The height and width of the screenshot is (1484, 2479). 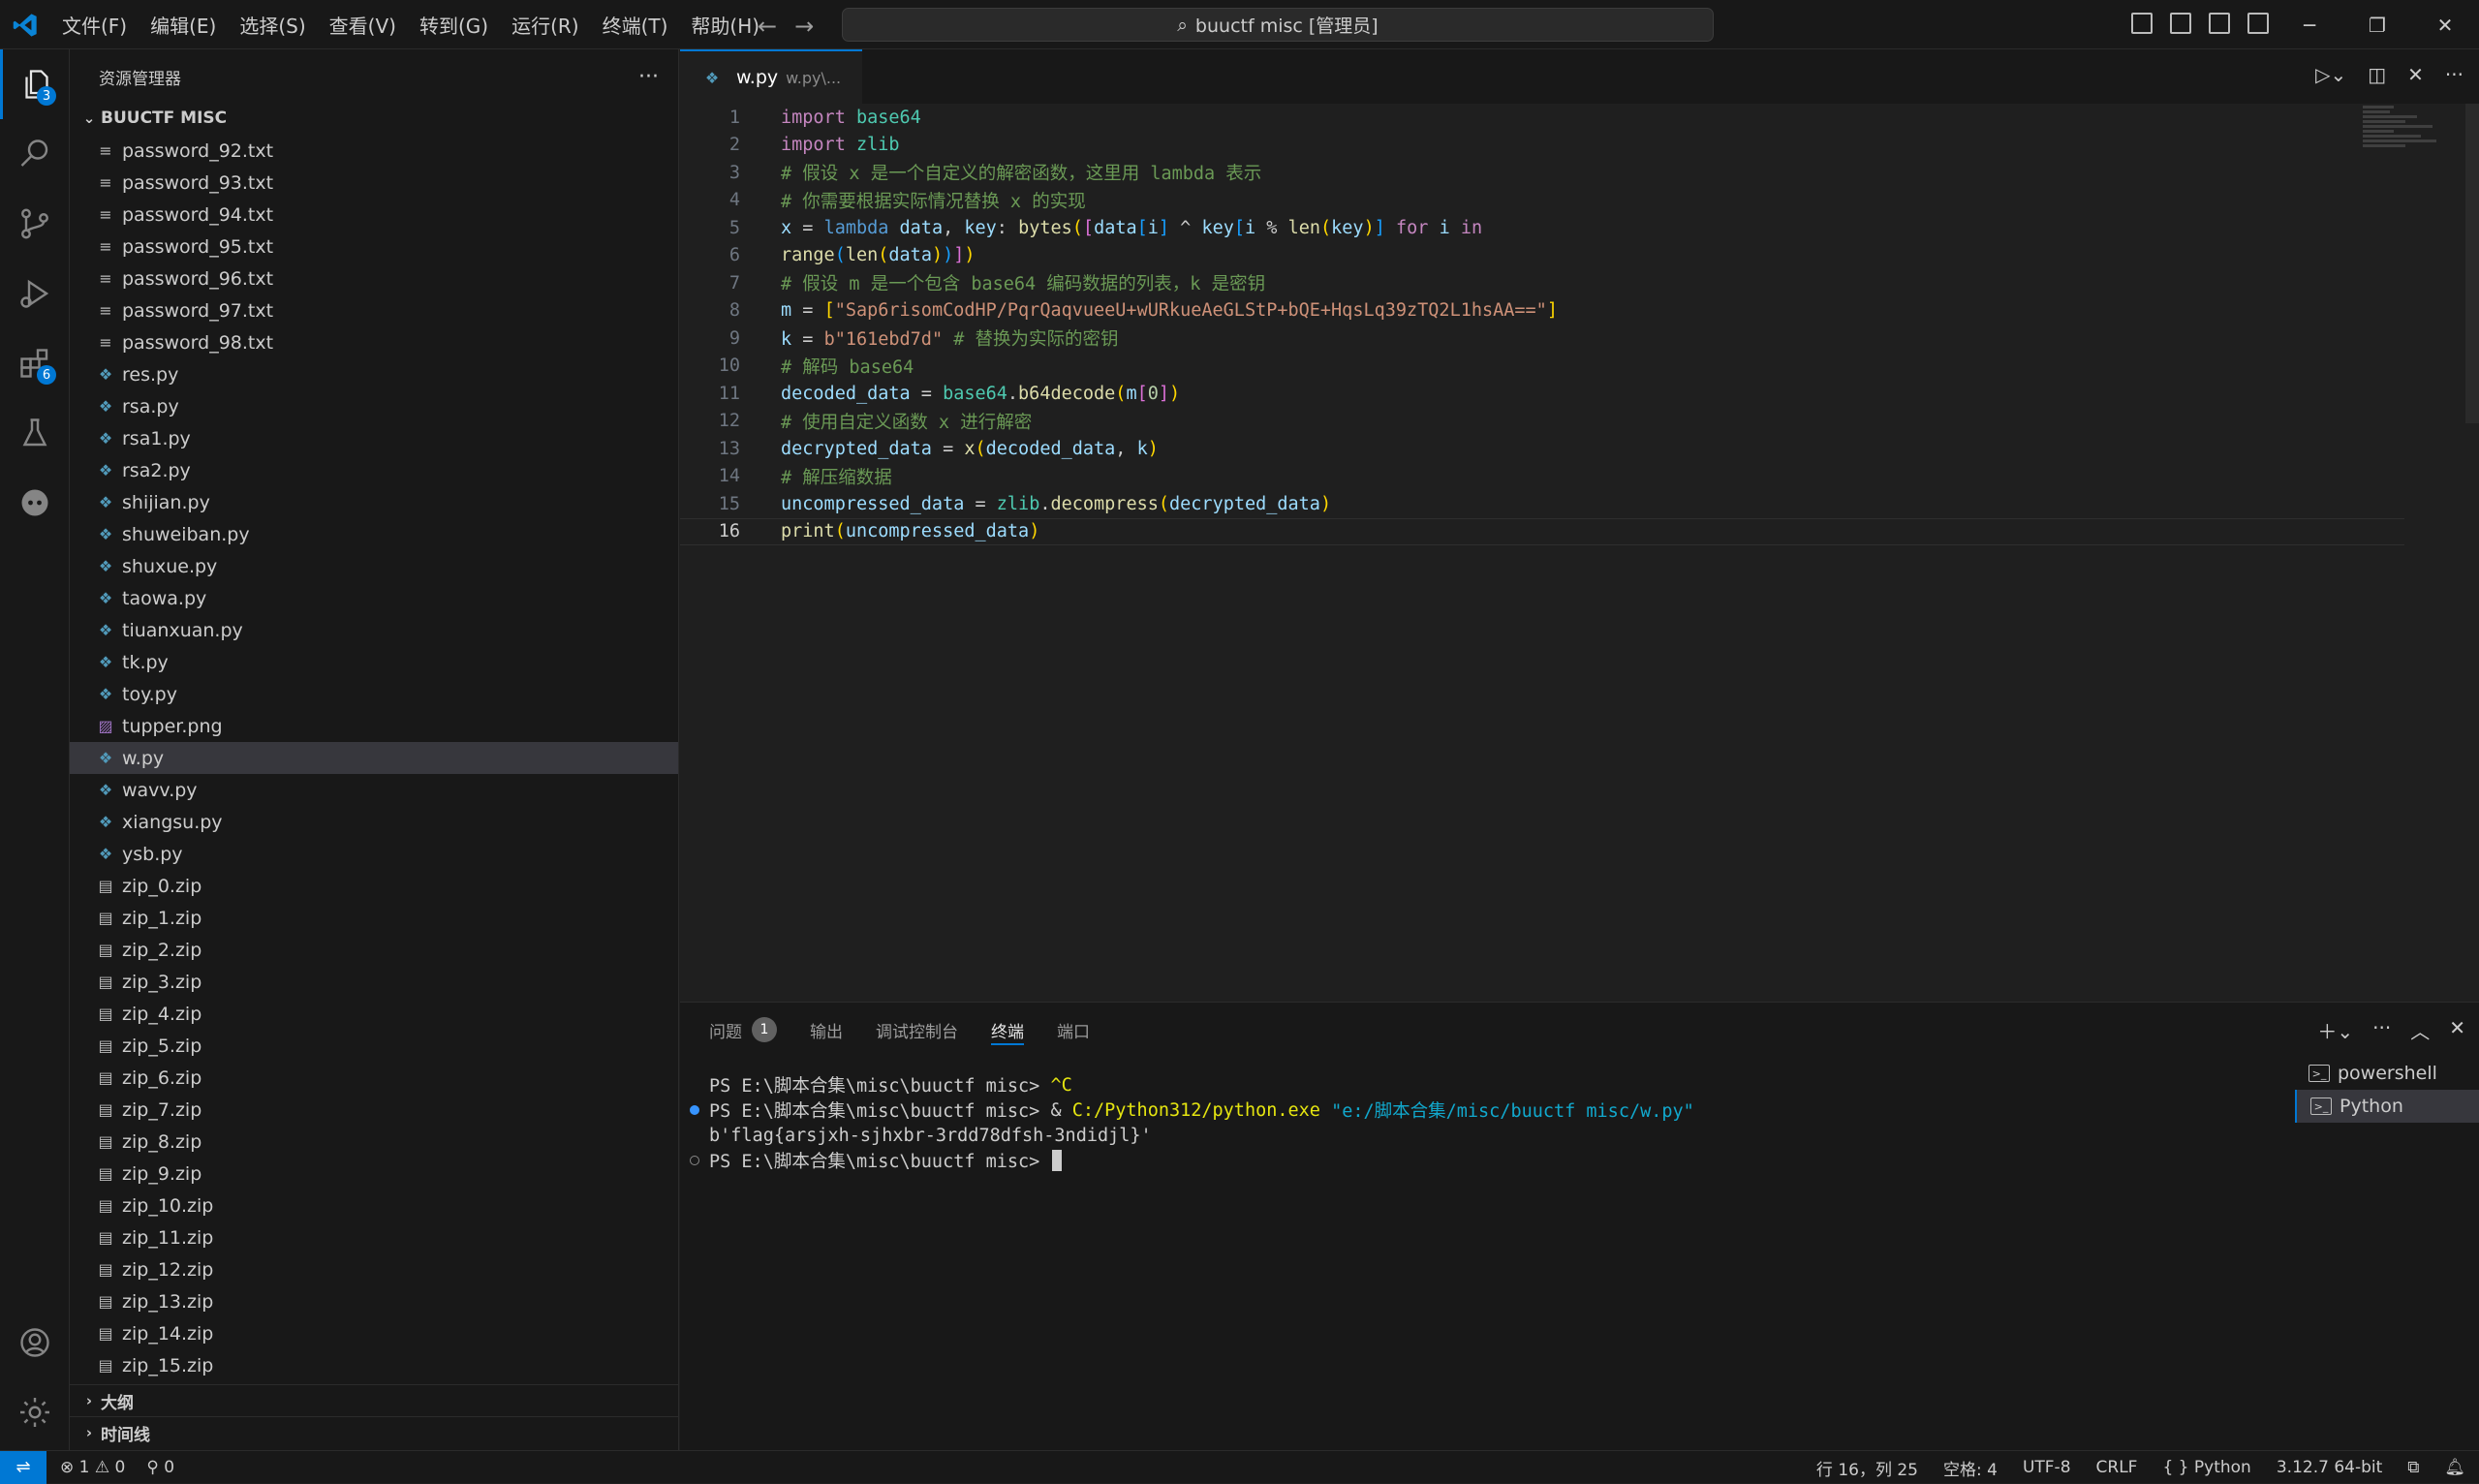 I want to click on panel-tab: 问题 1, so click(x=743, y=1030).